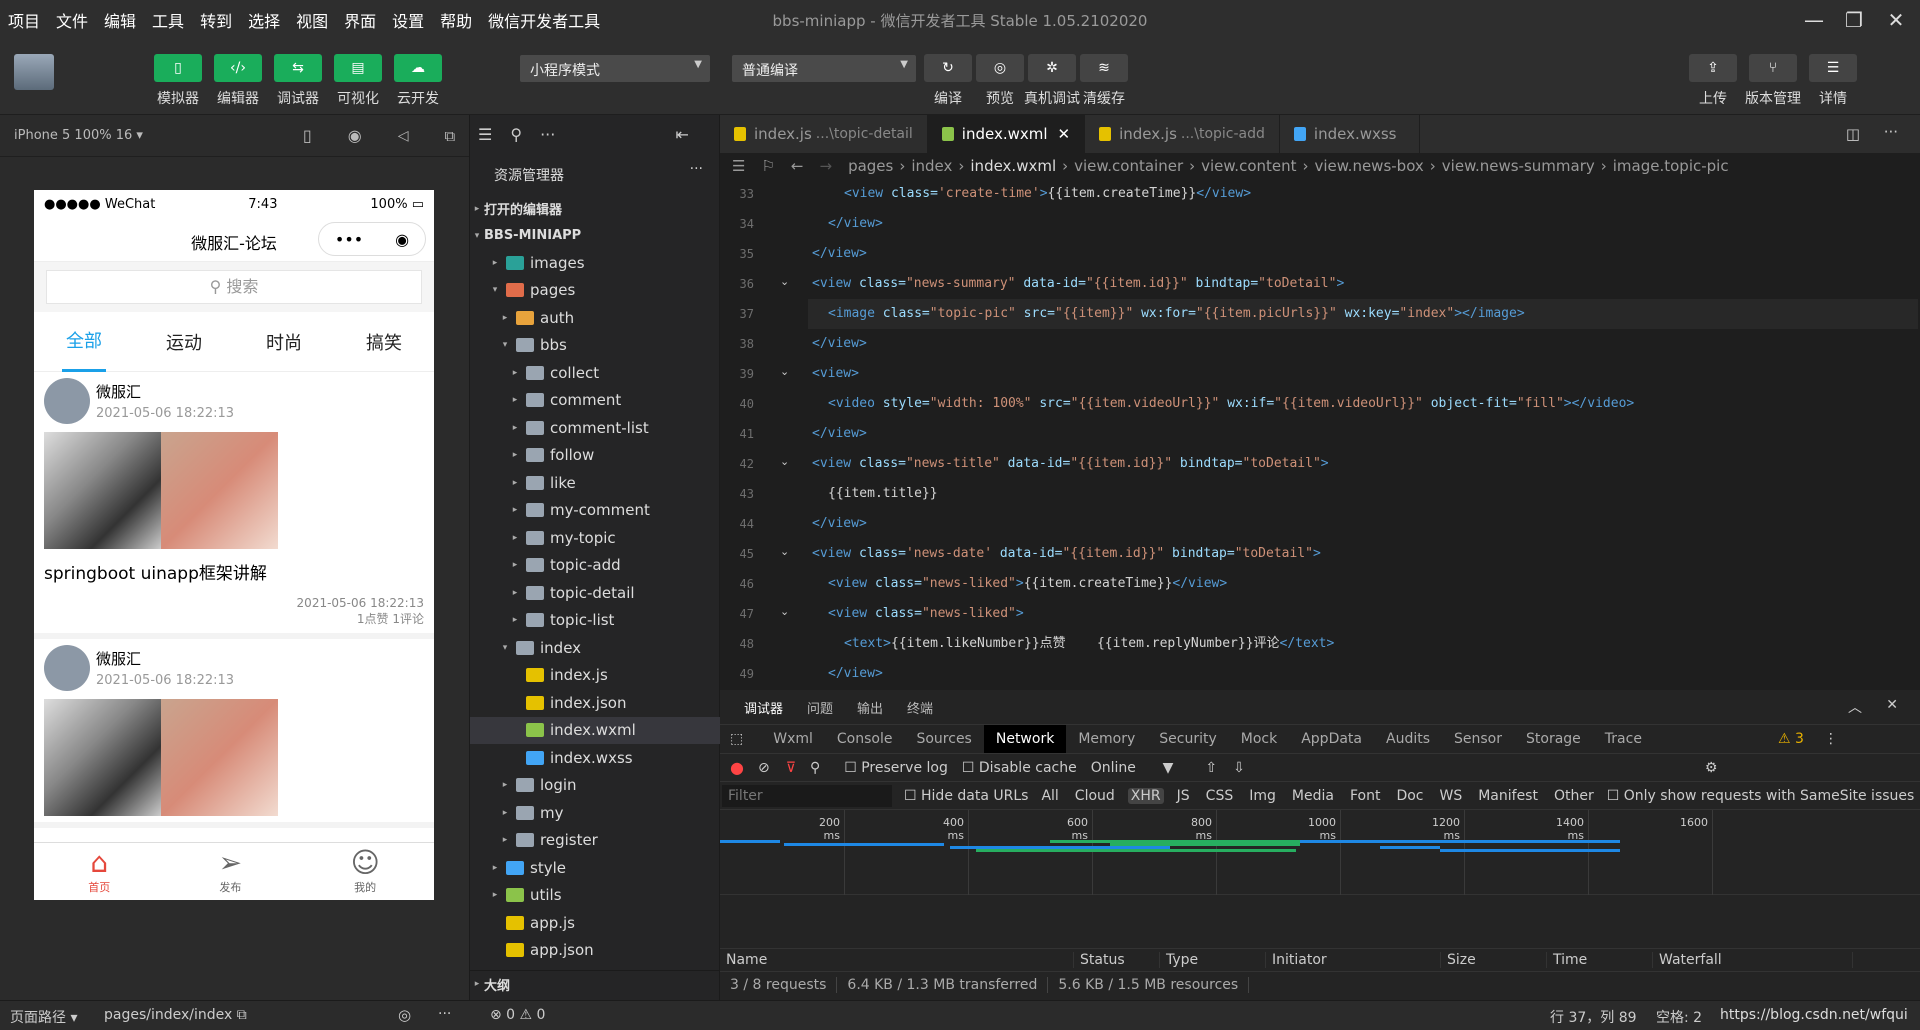 The image size is (1920, 1030). What do you see at coordinates (595, 702) in the screenshot?
I see `tree-item: index.json` at bounding box center [595, 702].